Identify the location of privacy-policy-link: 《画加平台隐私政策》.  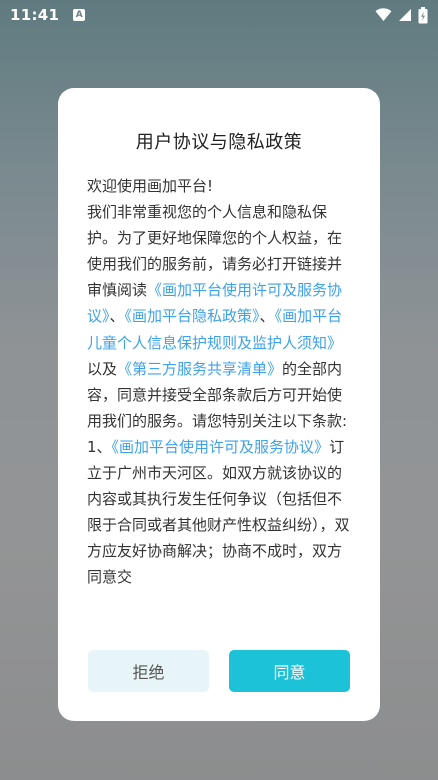
(192, 316).